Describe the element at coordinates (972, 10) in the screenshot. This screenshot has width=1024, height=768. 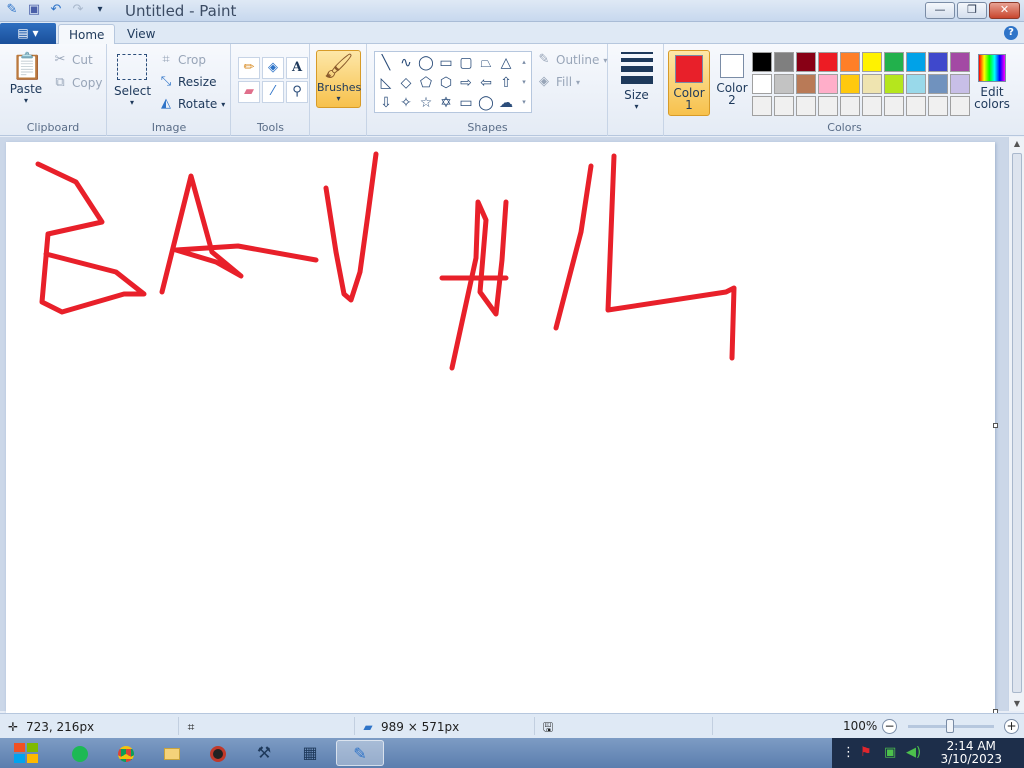
I see `restore-button: ❐` at that location.